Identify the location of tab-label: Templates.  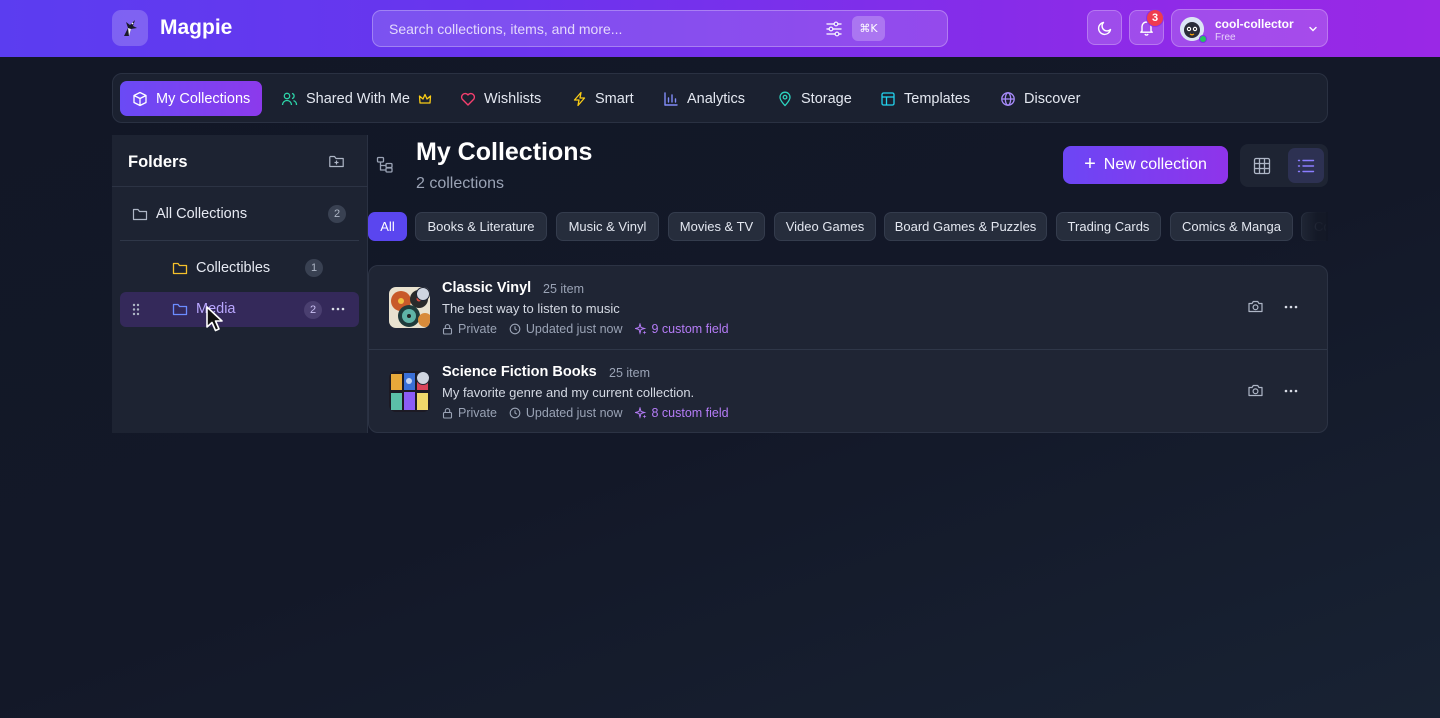
(937, 98).